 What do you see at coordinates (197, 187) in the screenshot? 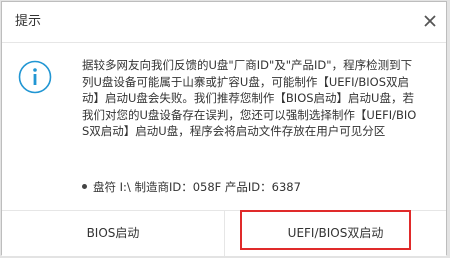
I see `device-info-text: 盘符 I:\ 制造商ID：058F 产品ID：6387` at bounding box center [197, 187].